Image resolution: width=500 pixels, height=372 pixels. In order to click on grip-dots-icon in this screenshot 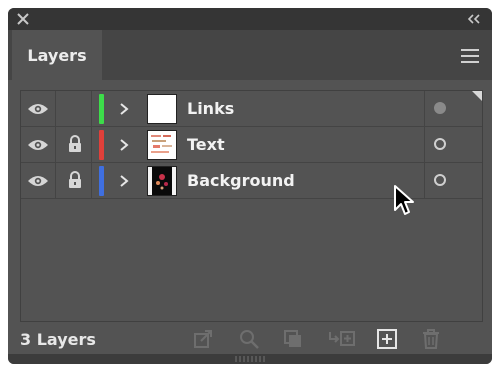, I will do `click(250, 359)`.